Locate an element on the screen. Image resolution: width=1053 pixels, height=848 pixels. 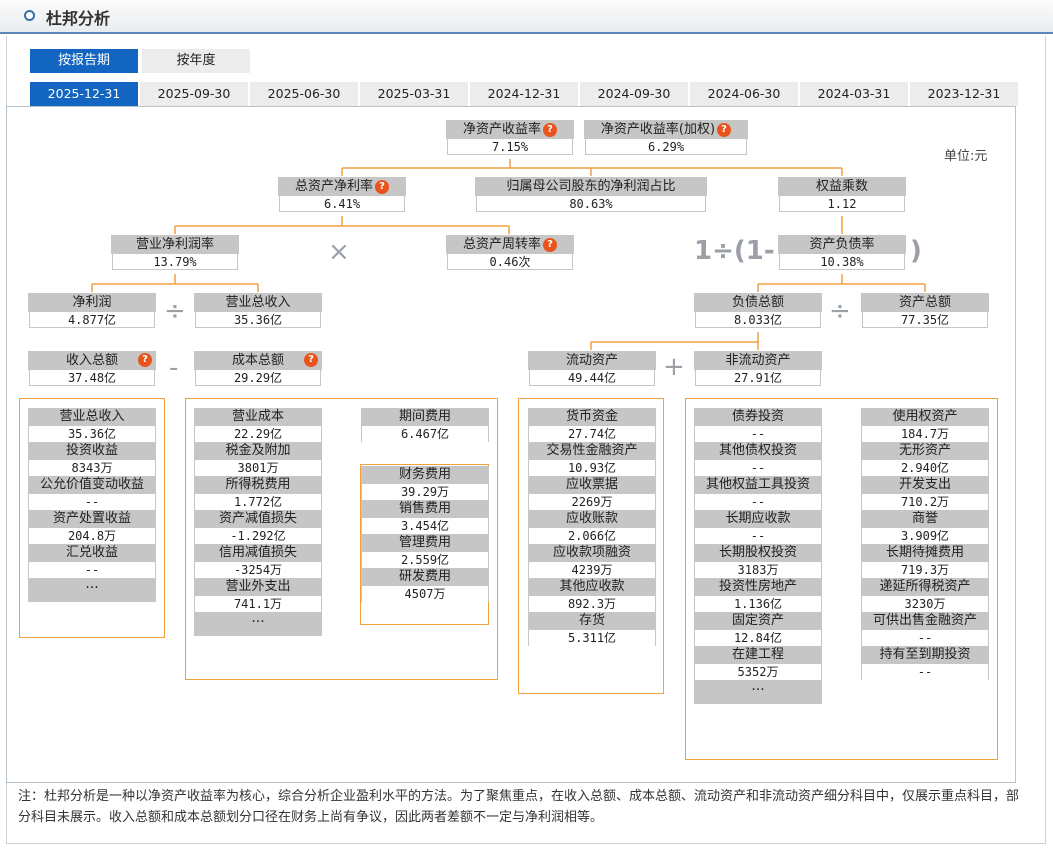
revenue-value: 35.36亿 is located at coordinates (258, 320).